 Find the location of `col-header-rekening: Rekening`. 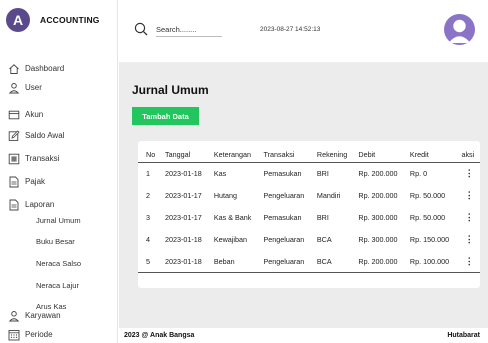

col-header-rekening: Rekening is located at coordinates (334, 152).